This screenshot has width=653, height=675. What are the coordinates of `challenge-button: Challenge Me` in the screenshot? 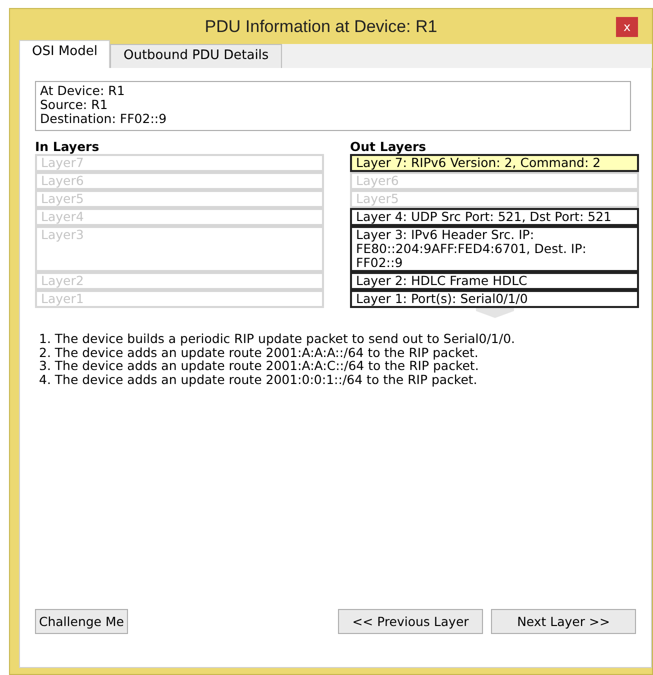 It's located at (81, 621).